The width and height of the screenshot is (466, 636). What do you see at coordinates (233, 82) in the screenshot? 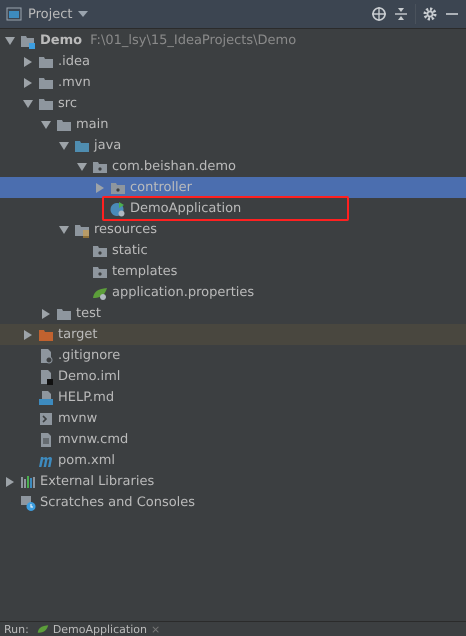
I see `tree-row: .mvn` at bounding box center [233, 82].